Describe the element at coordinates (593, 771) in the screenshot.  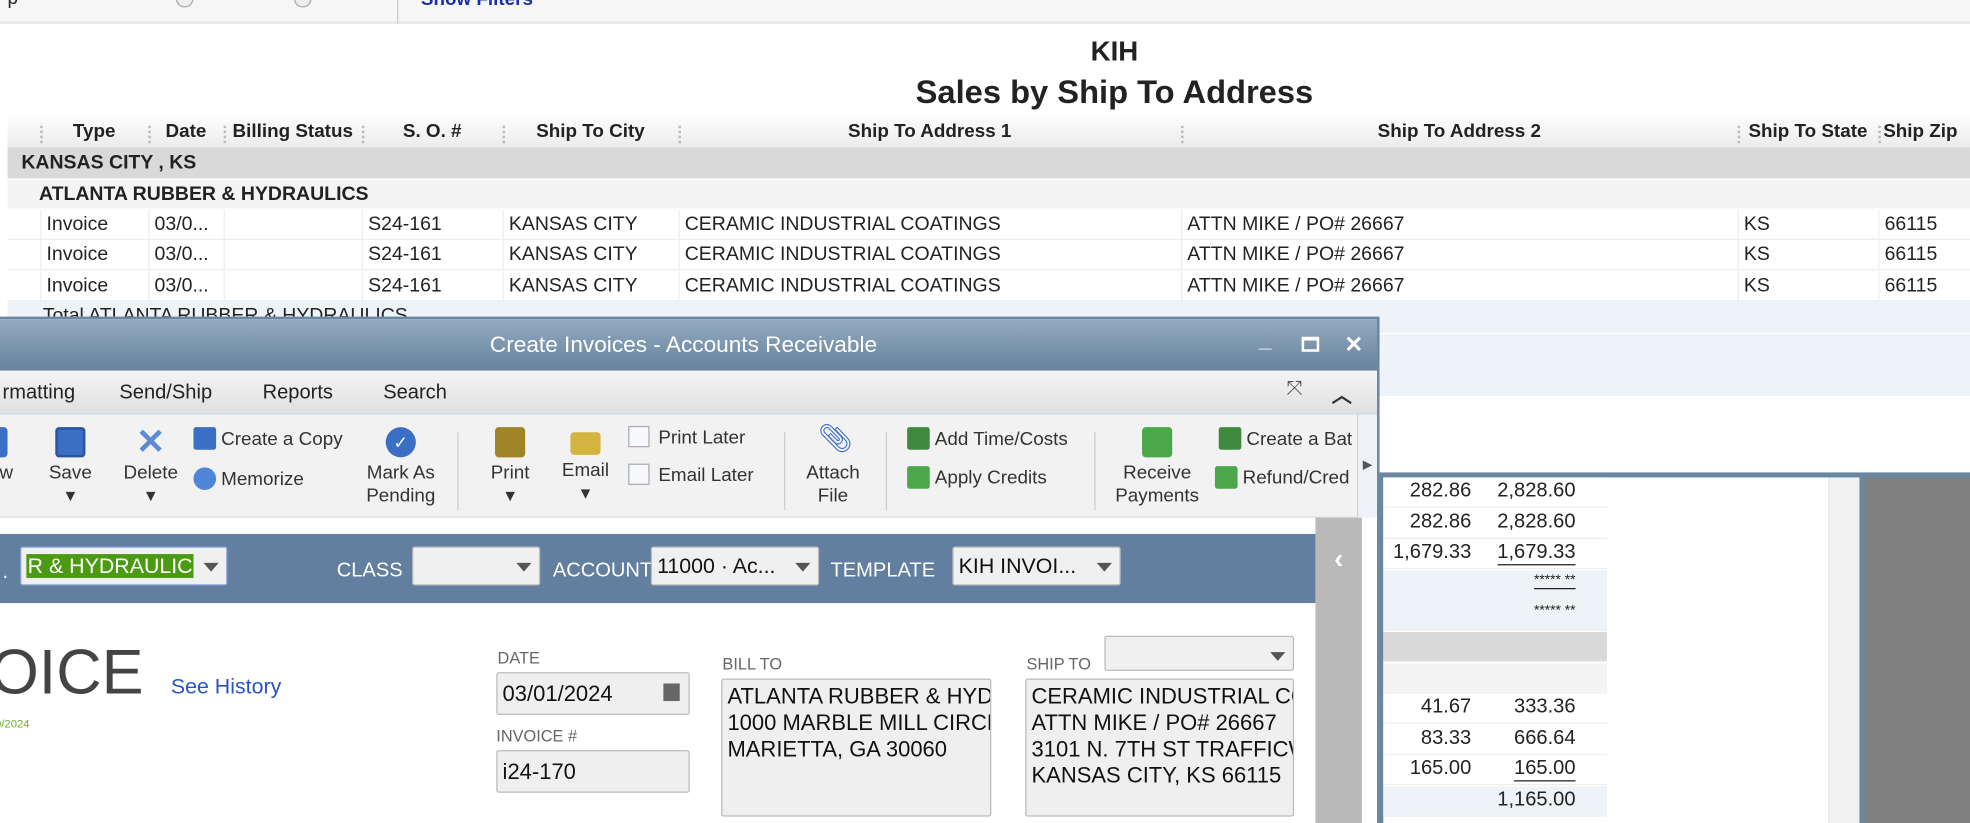
I see `invoice-number-field: i24-170` at that location.